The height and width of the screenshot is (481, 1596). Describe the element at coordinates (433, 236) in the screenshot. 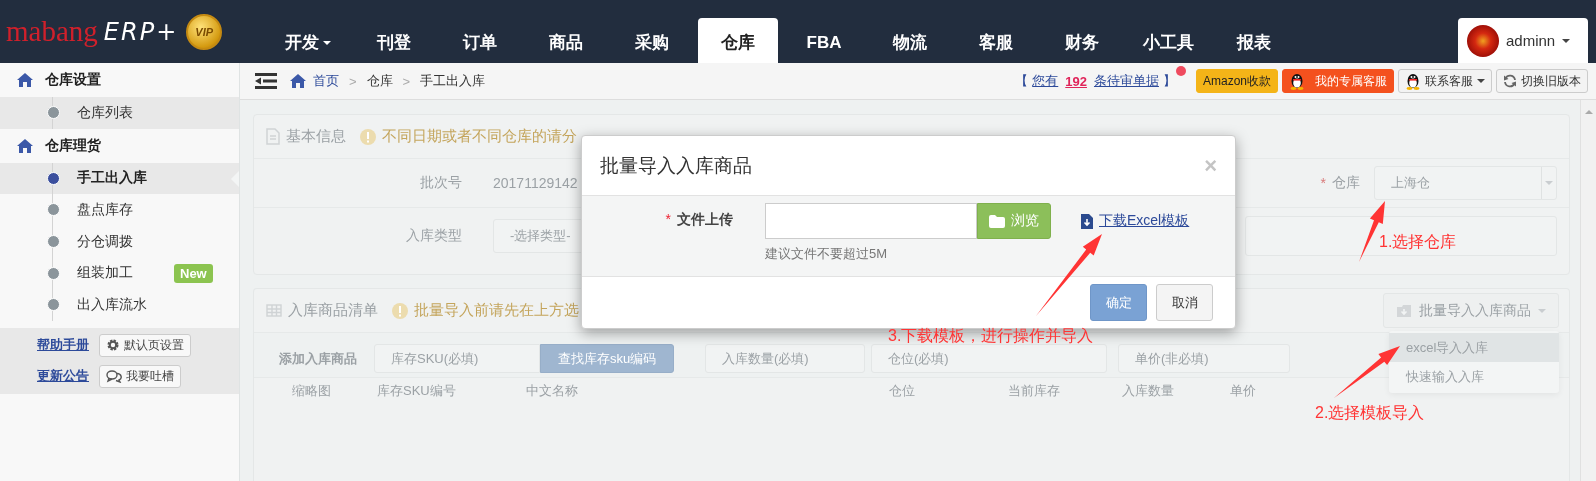

I see `field-label: 入库类型` at that location.